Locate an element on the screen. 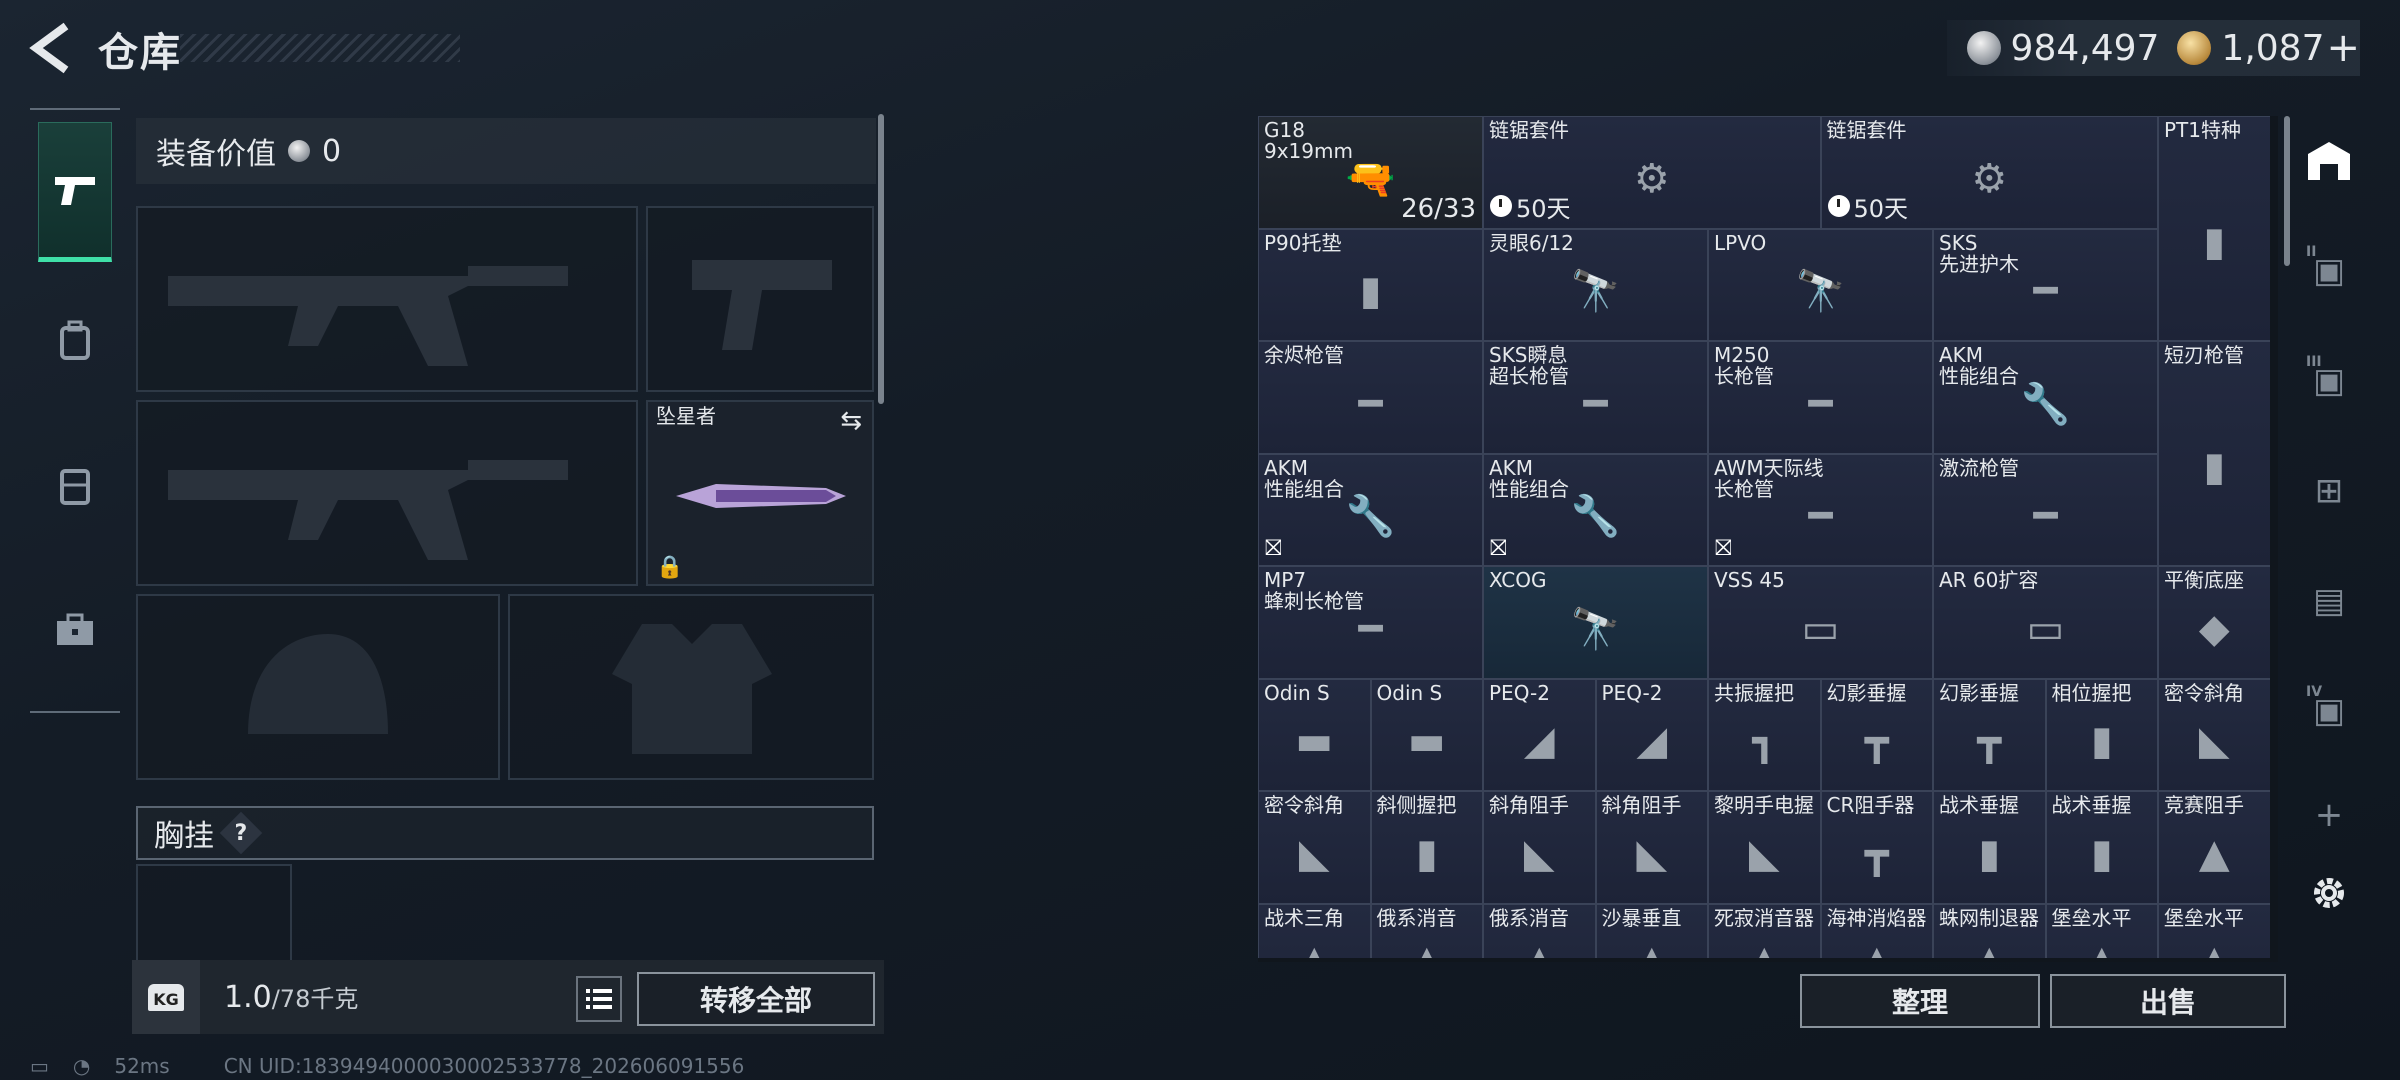  armor-slot is located at coordinates (691, 687).